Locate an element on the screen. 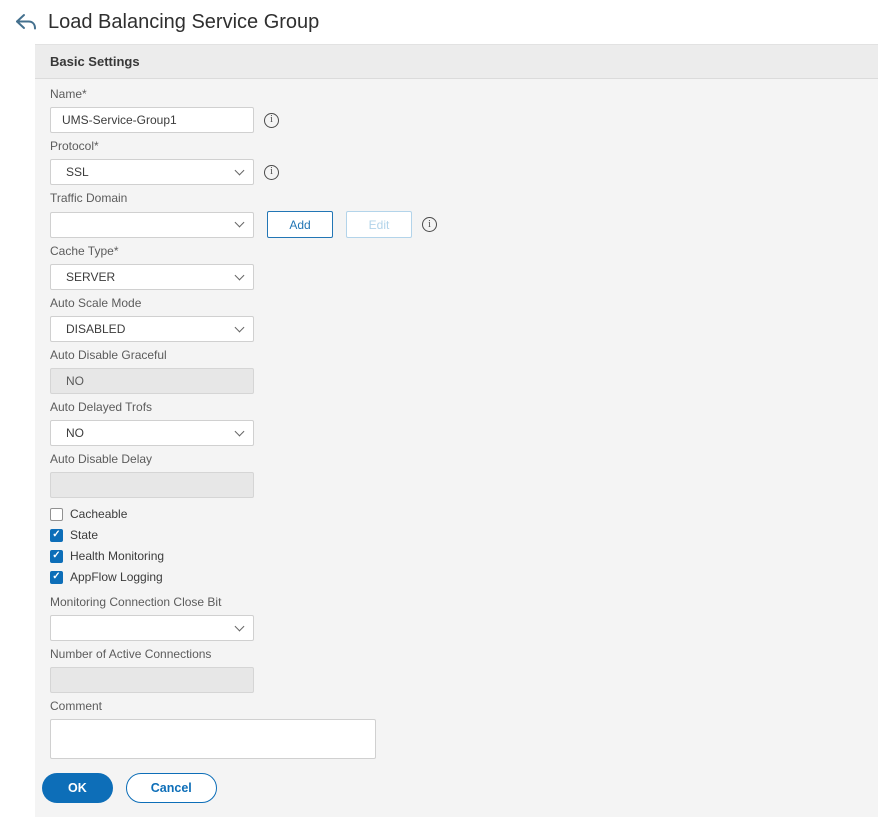 This screenshot has width=878, height=817. back-button is located at coordinates (26, 22).